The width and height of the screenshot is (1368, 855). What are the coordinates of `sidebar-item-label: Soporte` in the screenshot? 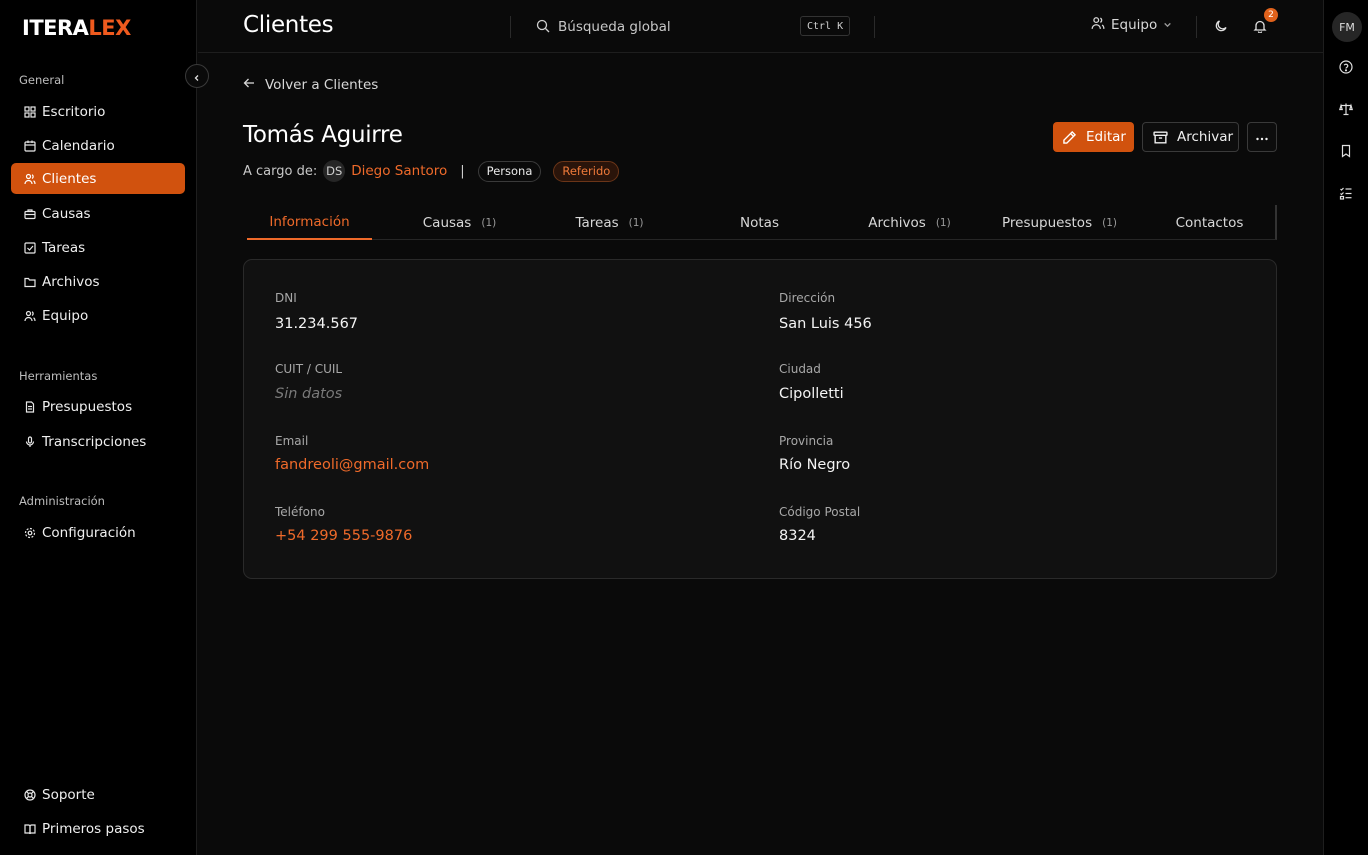 It's located at (68, 794).